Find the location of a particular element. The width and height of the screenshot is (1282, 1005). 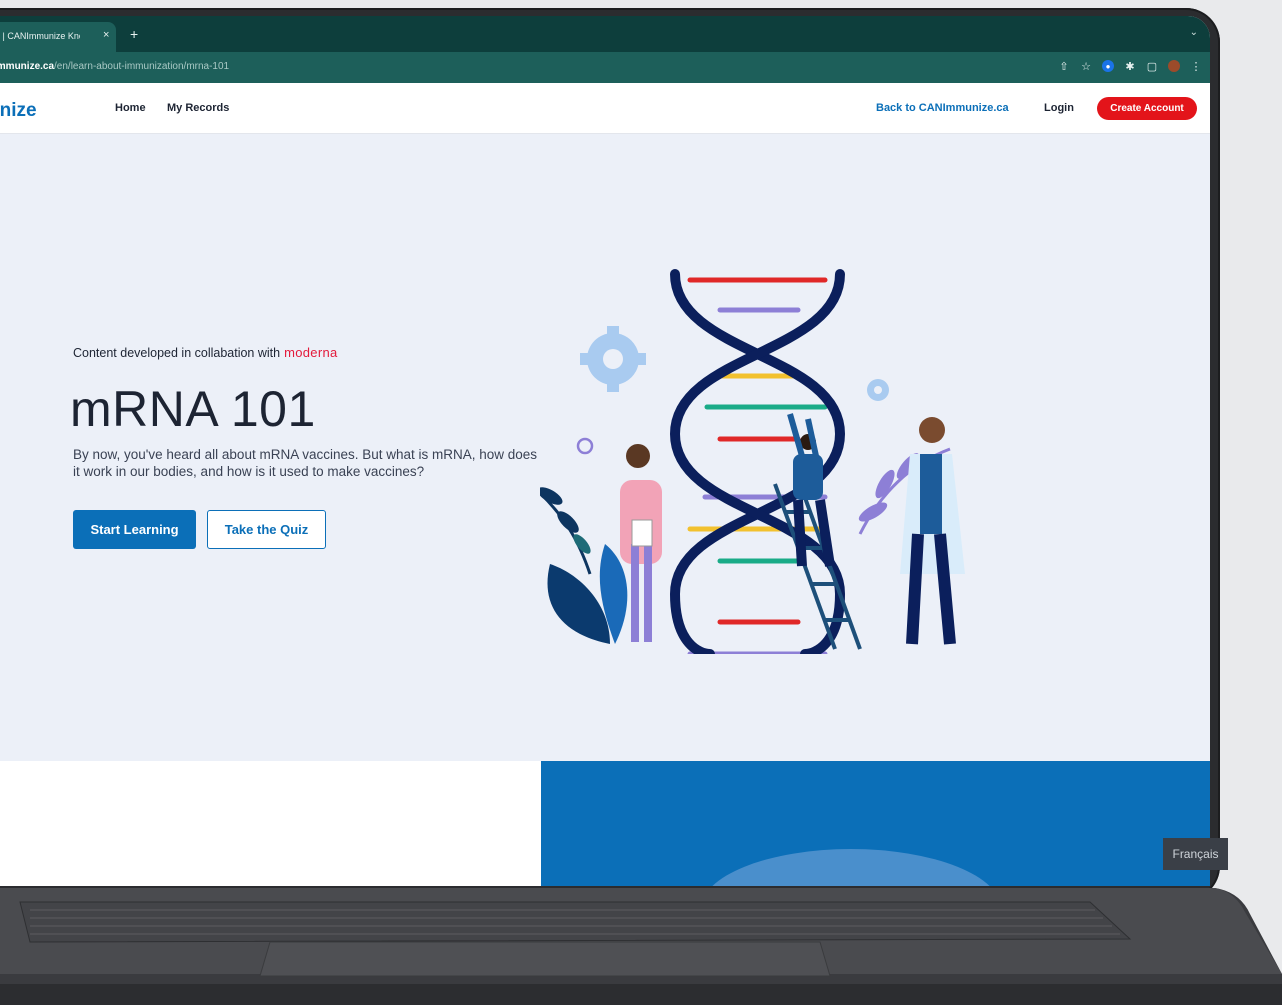

language-toggle-button: Français is located at coordinates (1195, 854).